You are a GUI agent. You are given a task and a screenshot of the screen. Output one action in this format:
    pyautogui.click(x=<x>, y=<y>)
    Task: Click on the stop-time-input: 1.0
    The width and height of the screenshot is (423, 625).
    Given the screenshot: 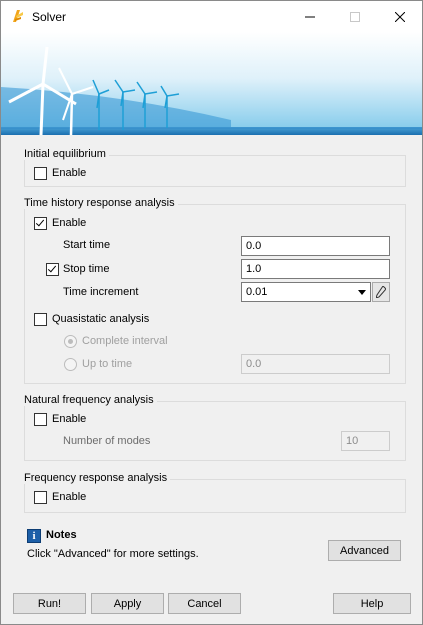 What is the action you would take?
    pyautogui.click(x=315, y=269)
    